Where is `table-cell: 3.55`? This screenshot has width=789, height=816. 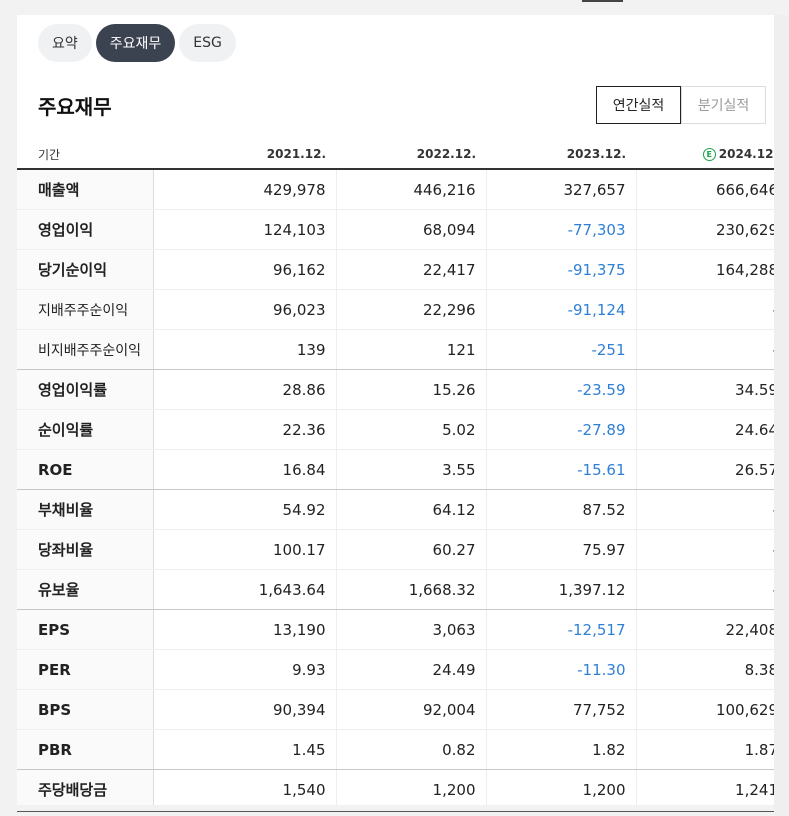 table-cell: 3.55 is located at coordinates (410, 469).